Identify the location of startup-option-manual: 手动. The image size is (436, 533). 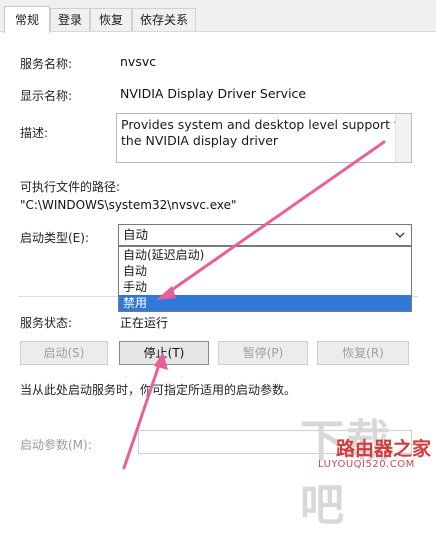
(265, 287).